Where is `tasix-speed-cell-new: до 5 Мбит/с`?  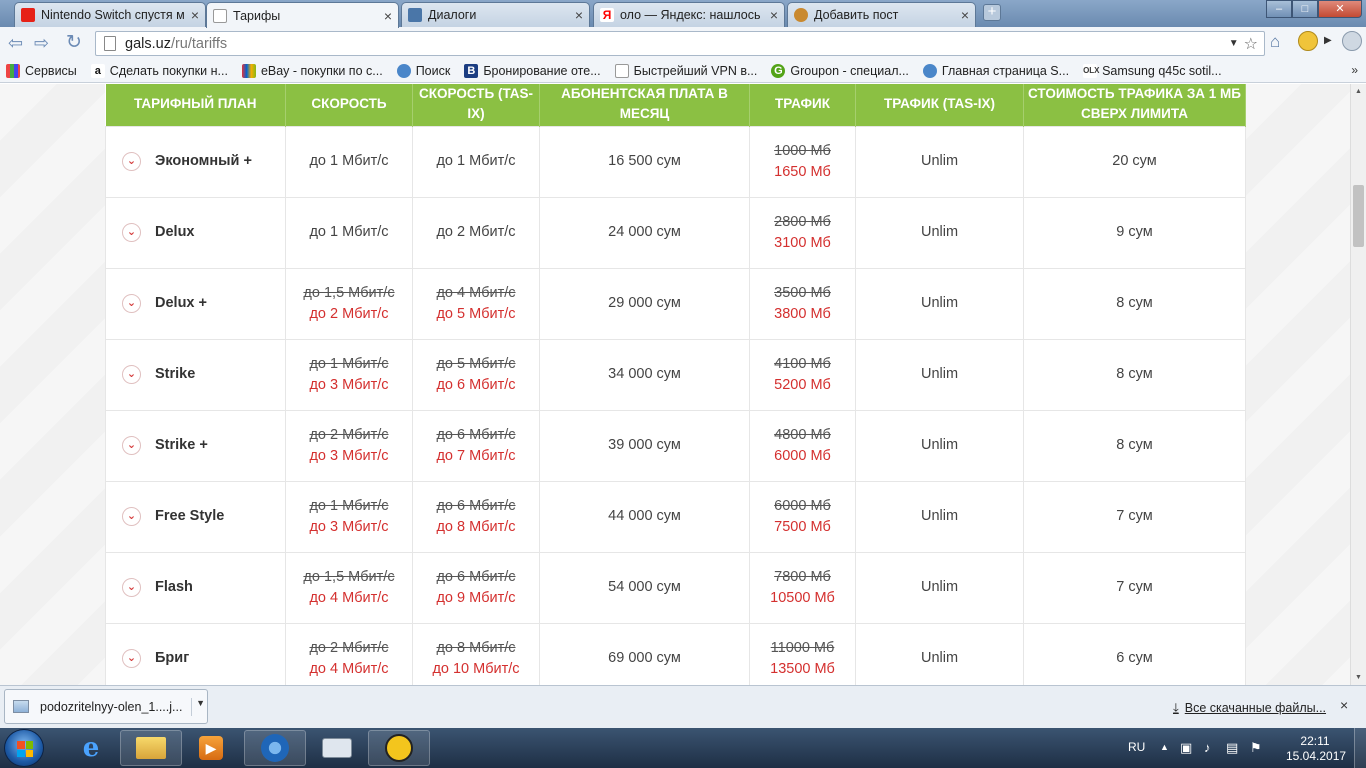
tasix-speed-cell-new: до 5 Мбит/с is located at coordinates (476, 313).